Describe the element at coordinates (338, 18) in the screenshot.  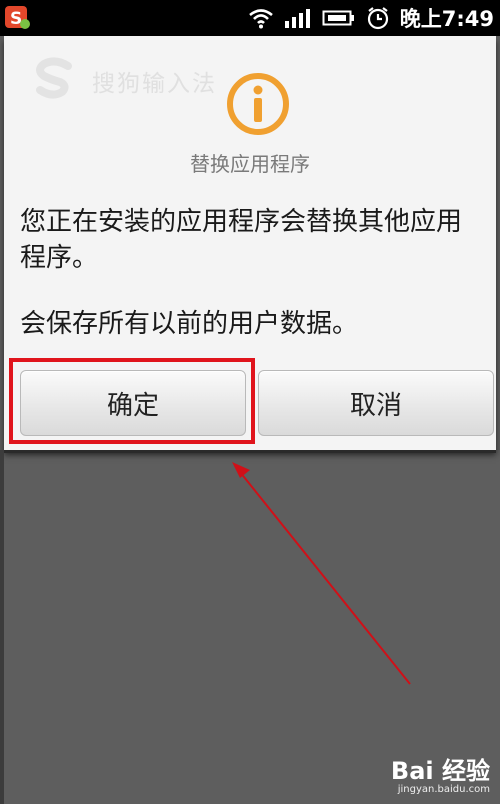
I see `battery-icon` at that location.